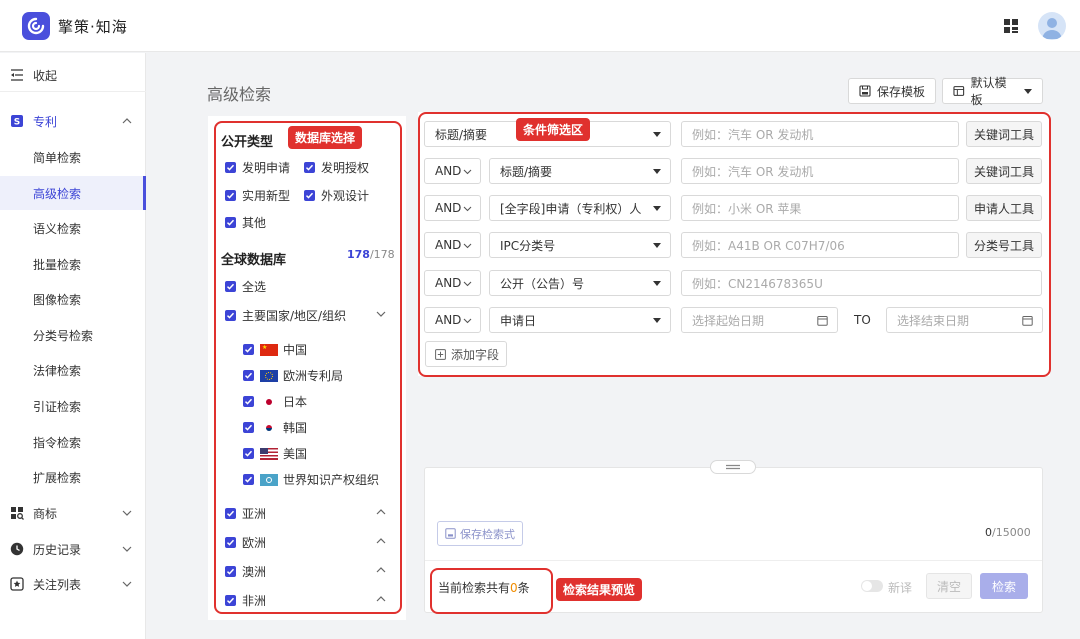  What do you see at coordinates (73, 121) in the screenshot?
I see `sidebar-item-patent: S 专利` at bounding box center [73, 121].